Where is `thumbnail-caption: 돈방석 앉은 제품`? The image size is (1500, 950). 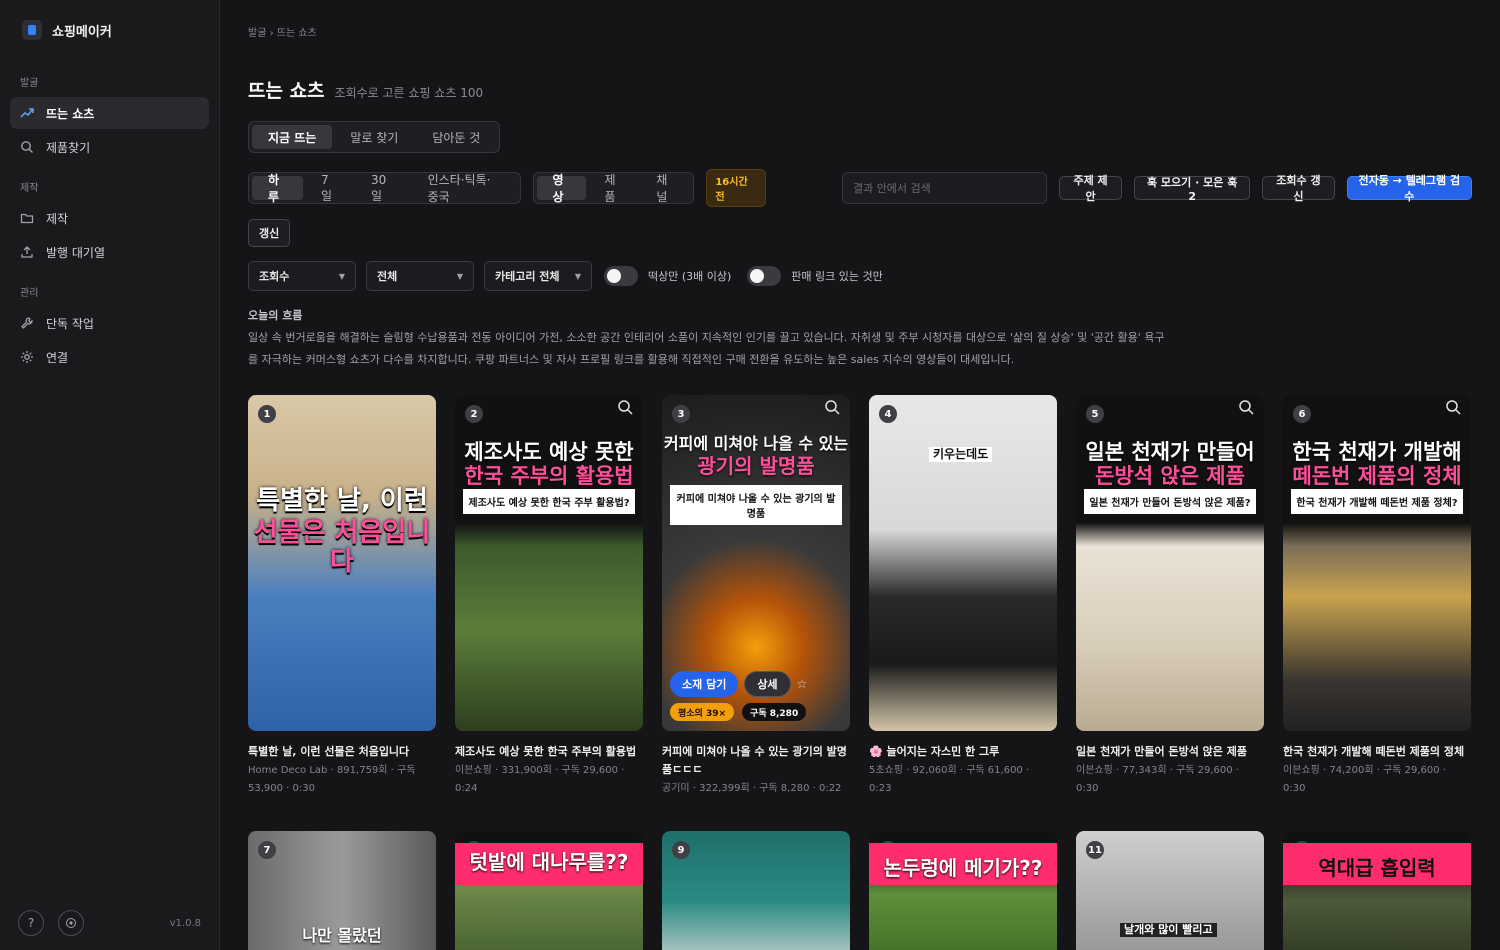 thumbnail-caption: 돈방석 앉은 제품 is located at coordinates (1170, 476).